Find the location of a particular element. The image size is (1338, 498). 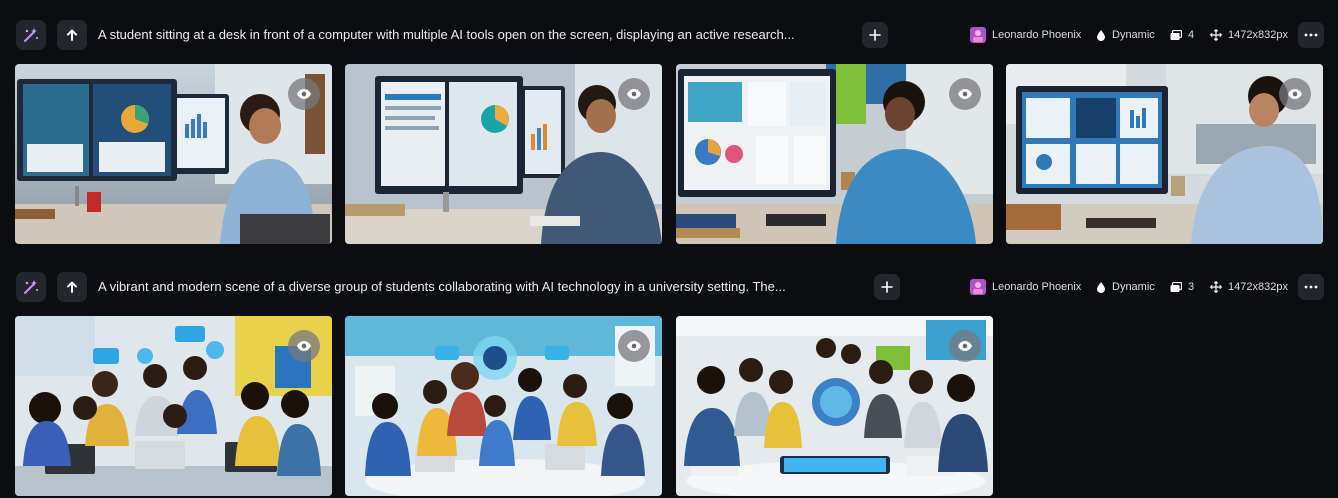

image-count-info: 4 is located at coordinates (1182, 35).